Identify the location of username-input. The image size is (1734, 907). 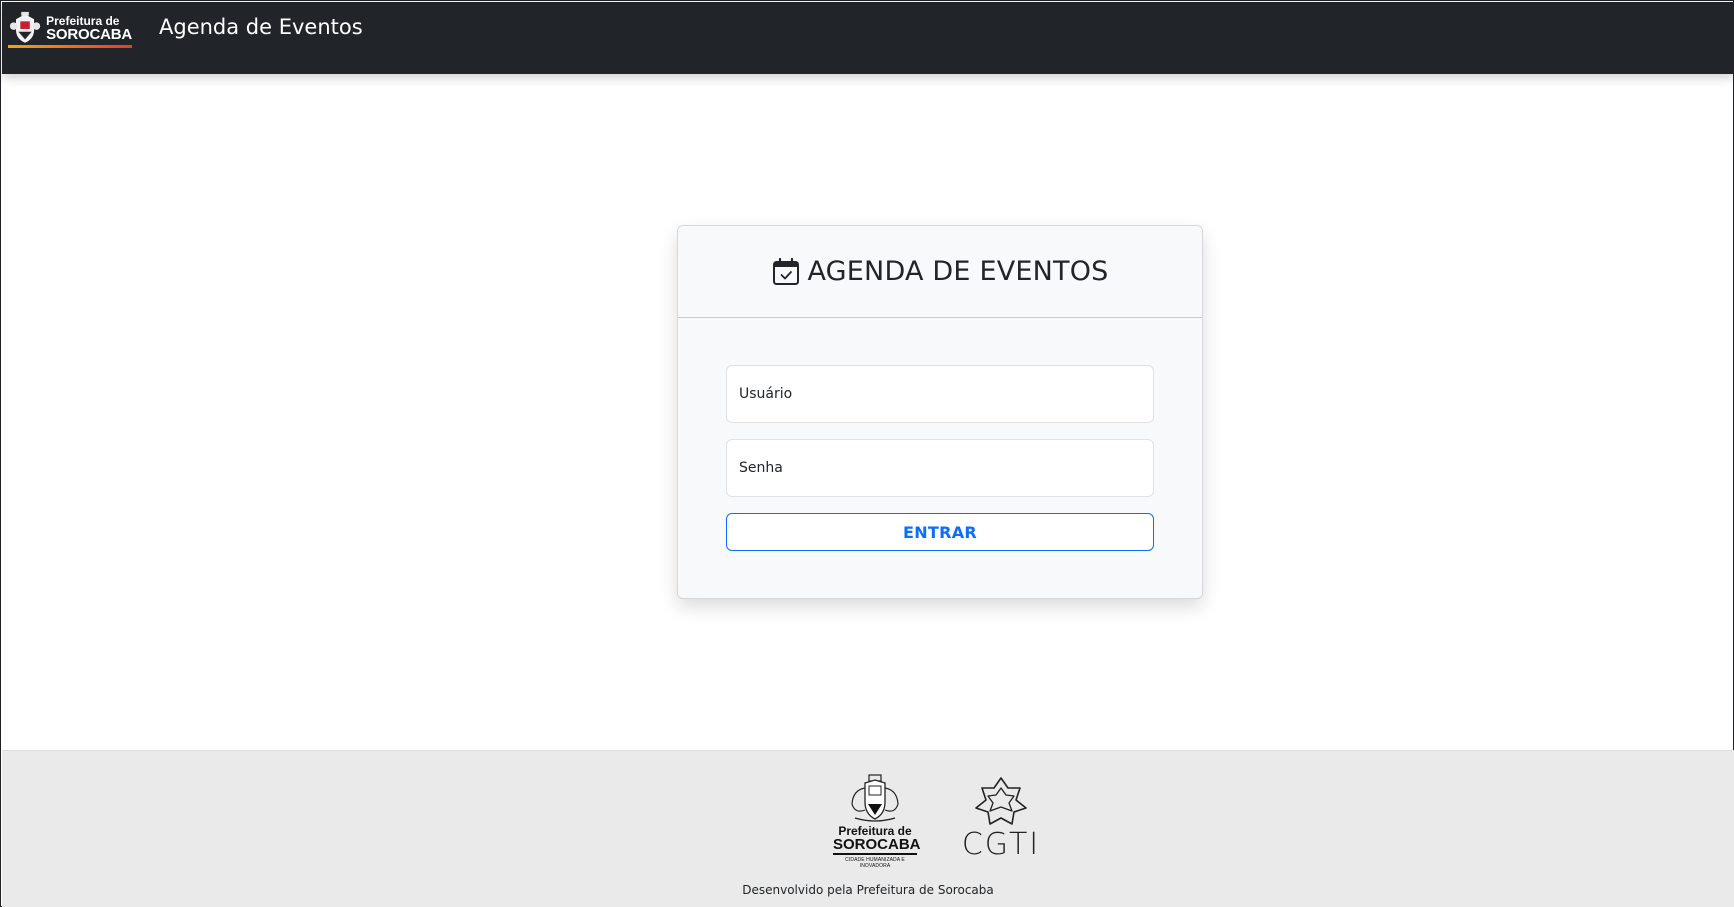
(940, 394).